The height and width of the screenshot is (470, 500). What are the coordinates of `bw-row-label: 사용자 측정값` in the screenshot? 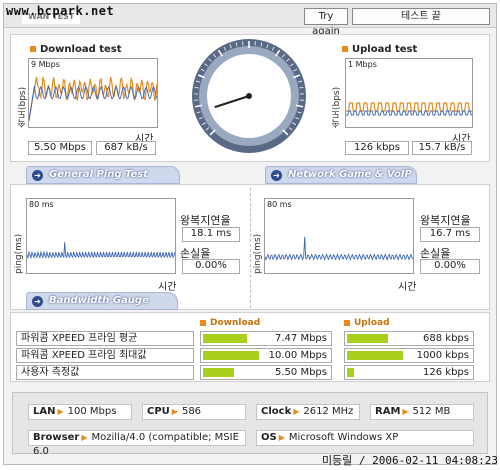 It's located at (105, 372).